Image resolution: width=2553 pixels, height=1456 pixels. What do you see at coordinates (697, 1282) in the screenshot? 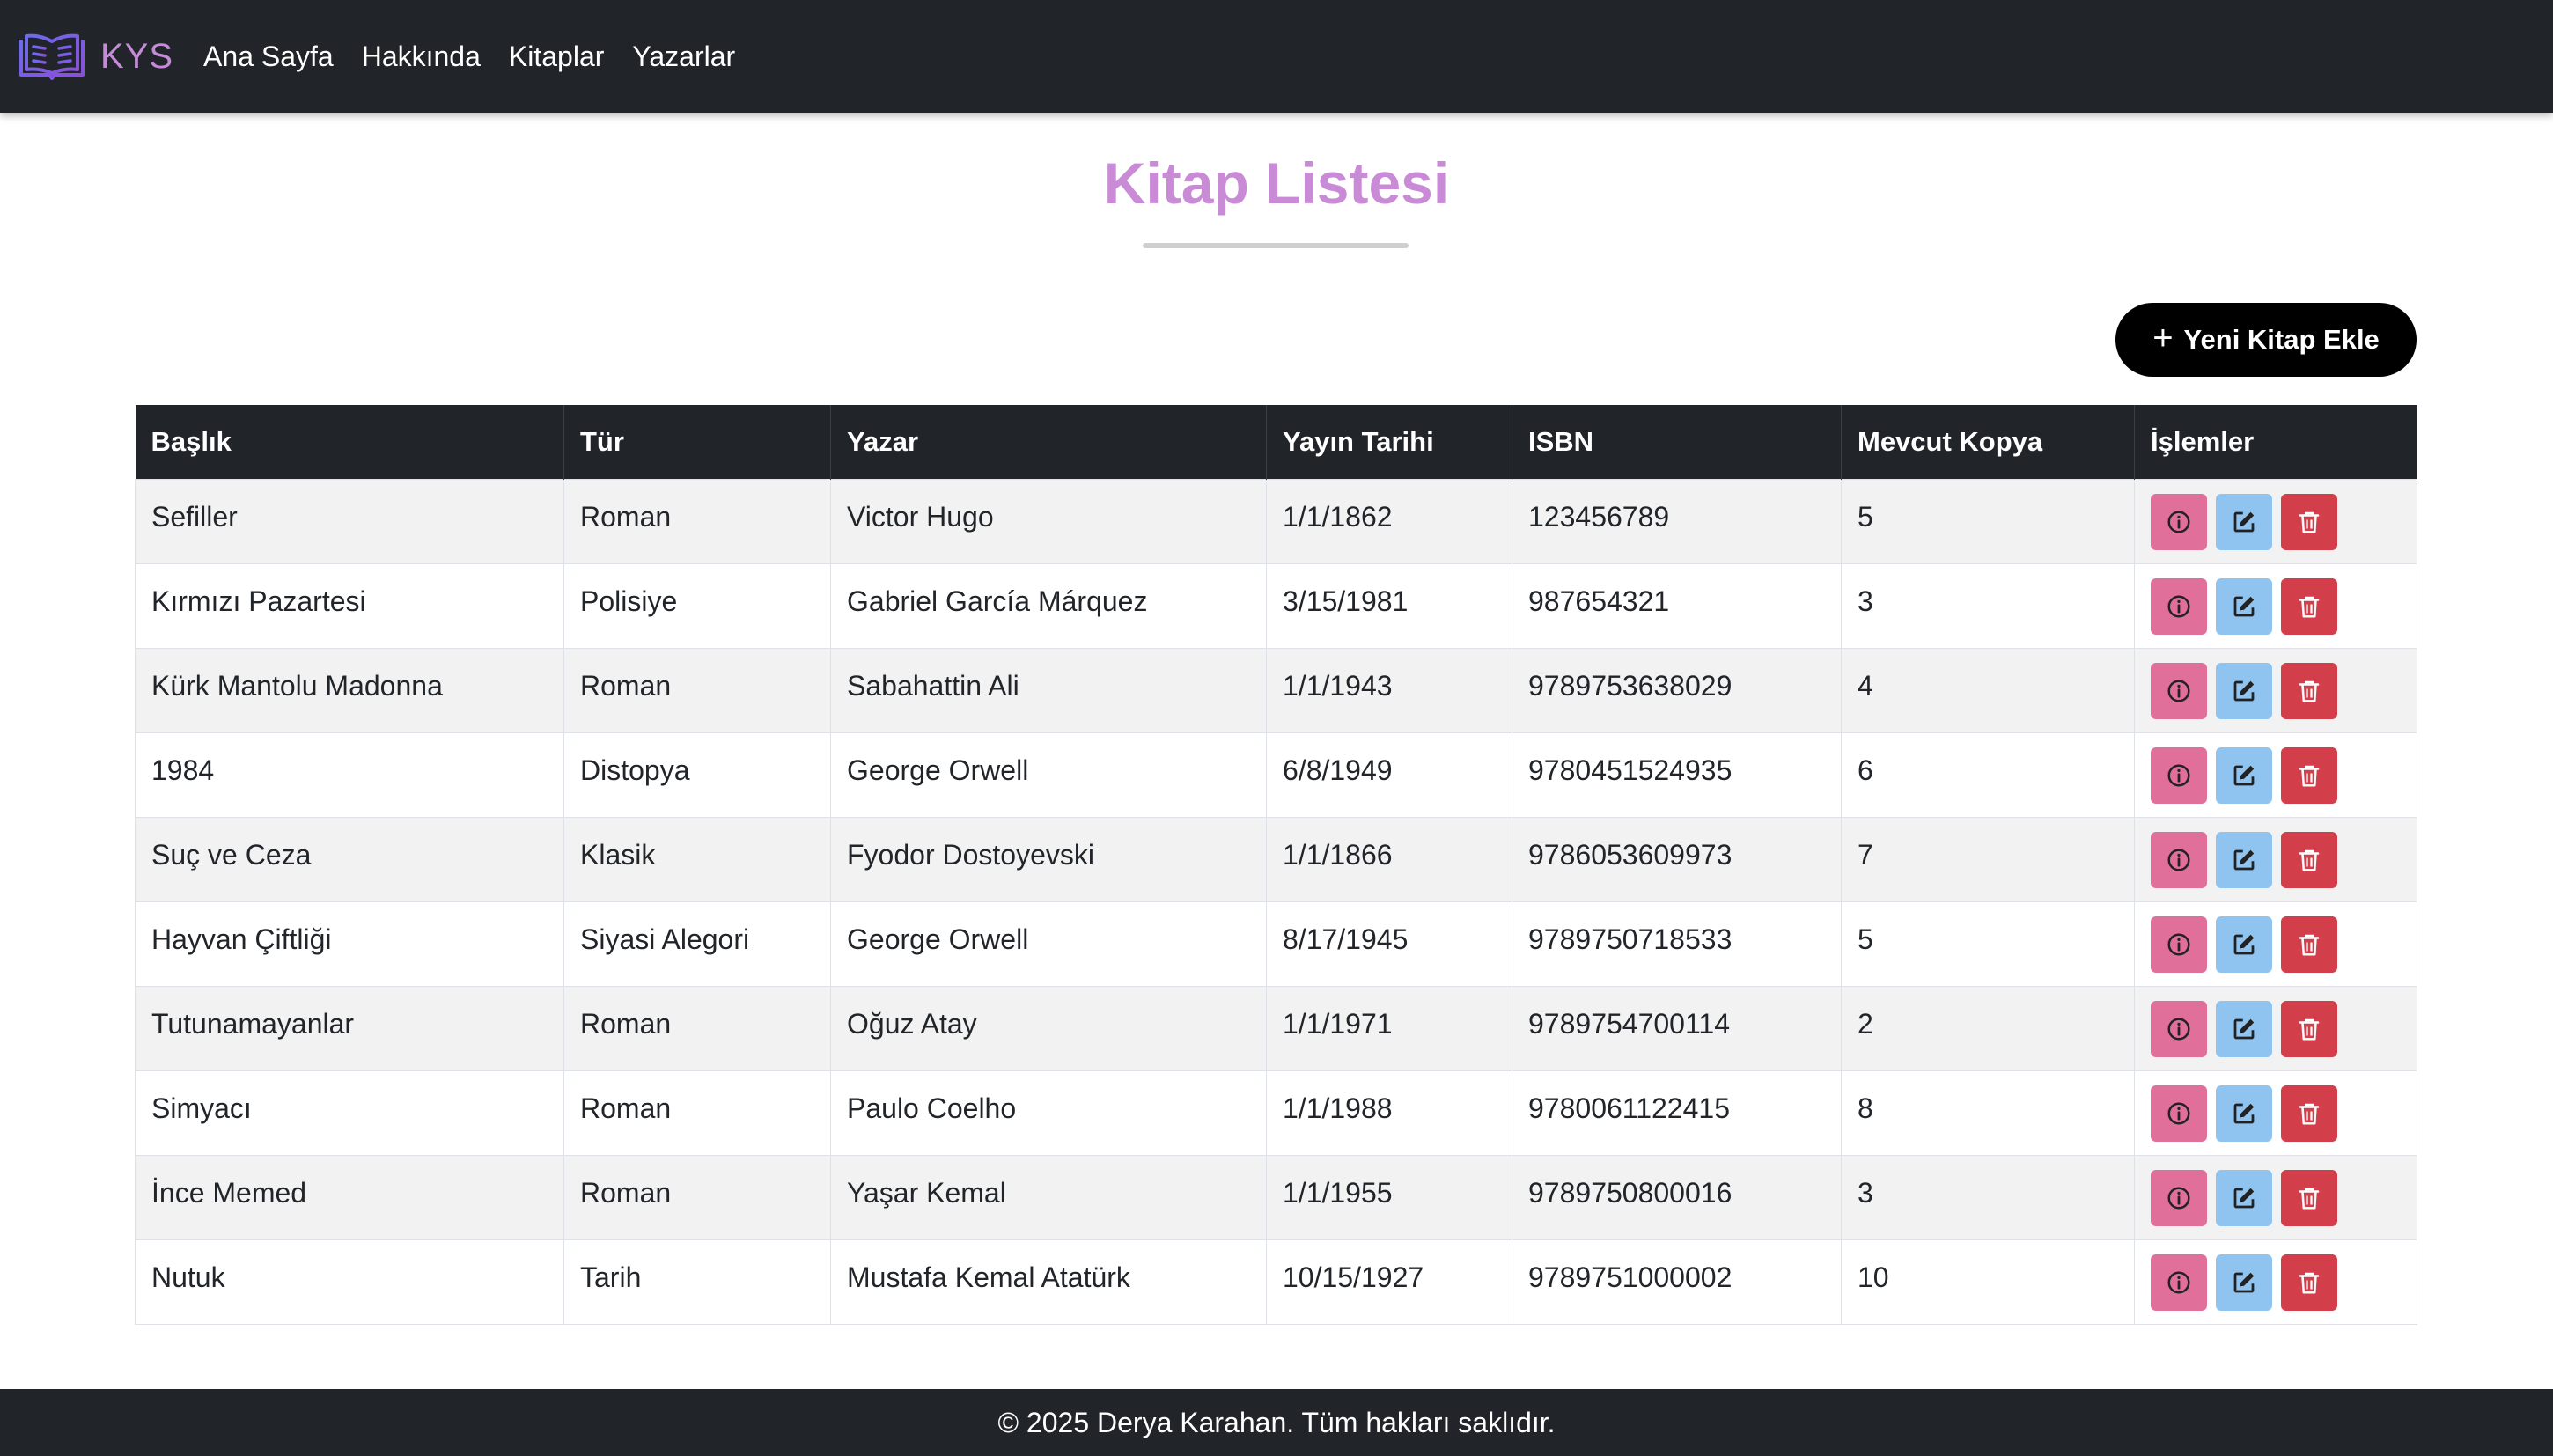
I see `cell-tur: Tarih` at bounding box center [697, 1282].